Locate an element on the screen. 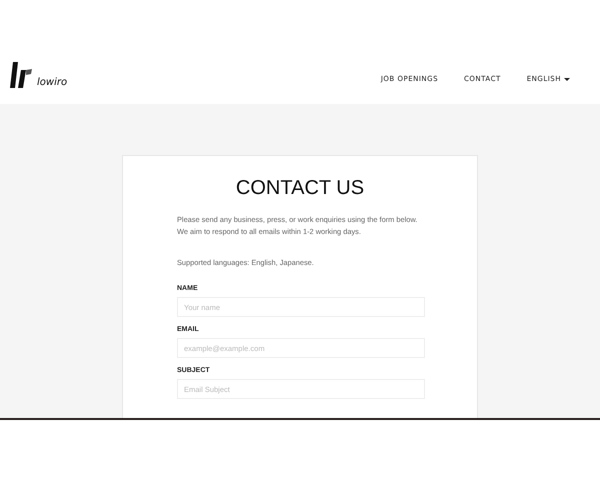 Image resolution: width=600 pixels, height=480 pixels. caret-icon is located at coordinates (567, 79).